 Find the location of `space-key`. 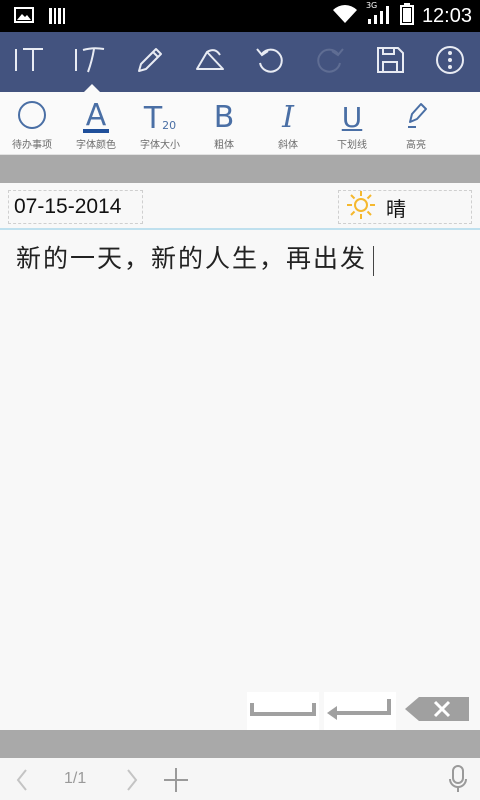

space-key is located at coordinates (283, 711).